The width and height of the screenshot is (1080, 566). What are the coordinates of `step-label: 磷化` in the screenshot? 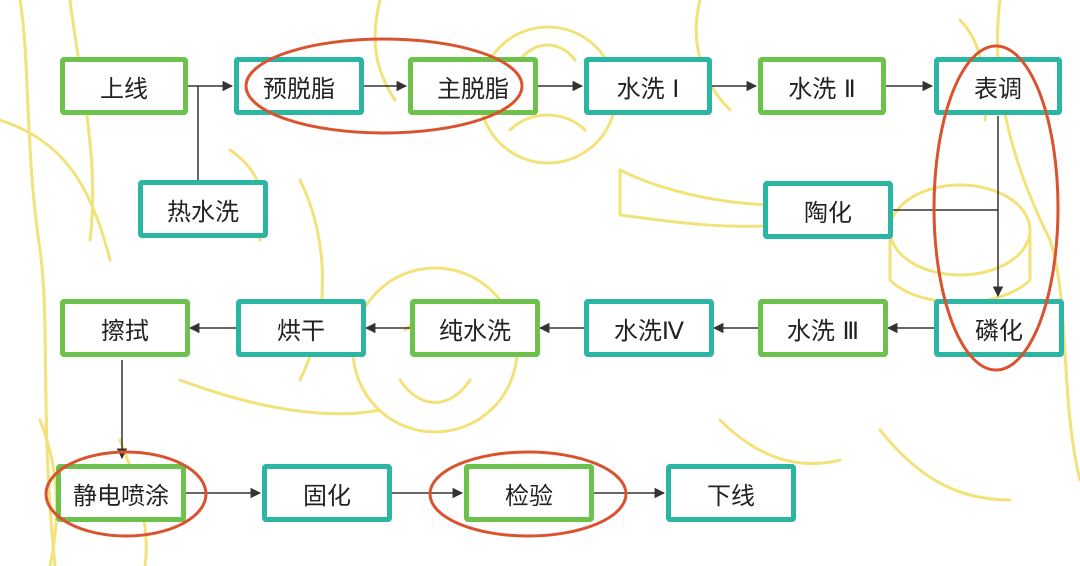 It's located at (999, 330).